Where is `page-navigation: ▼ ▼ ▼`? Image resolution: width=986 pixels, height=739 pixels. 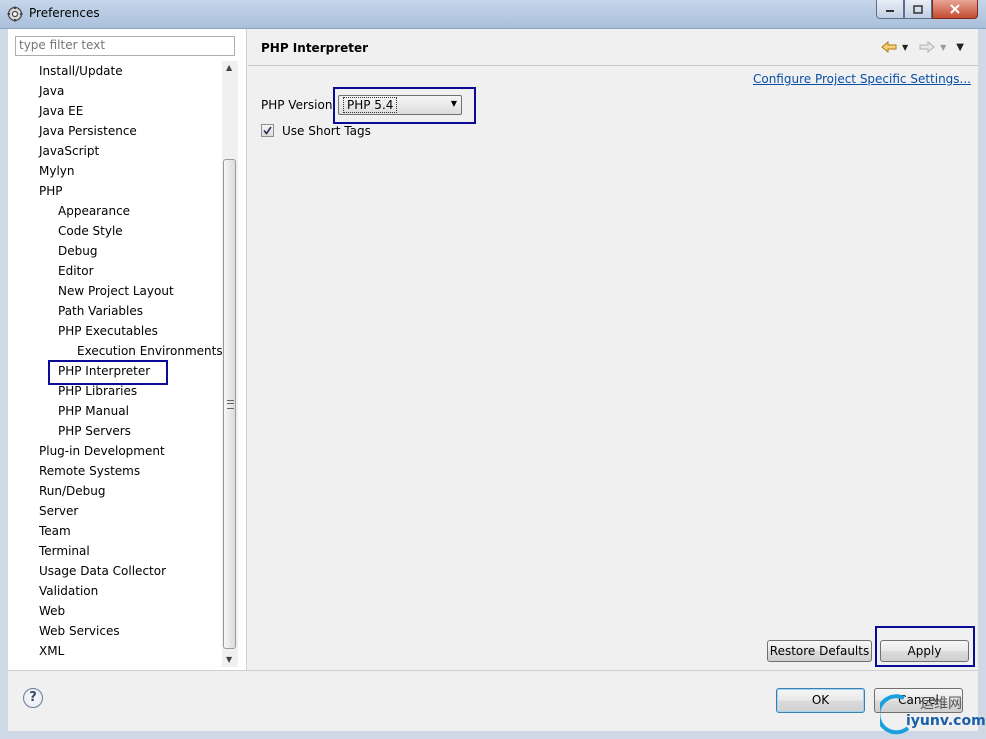
page-navigation: ▼ ▼ ▼ is located at coordinates (922, 47).